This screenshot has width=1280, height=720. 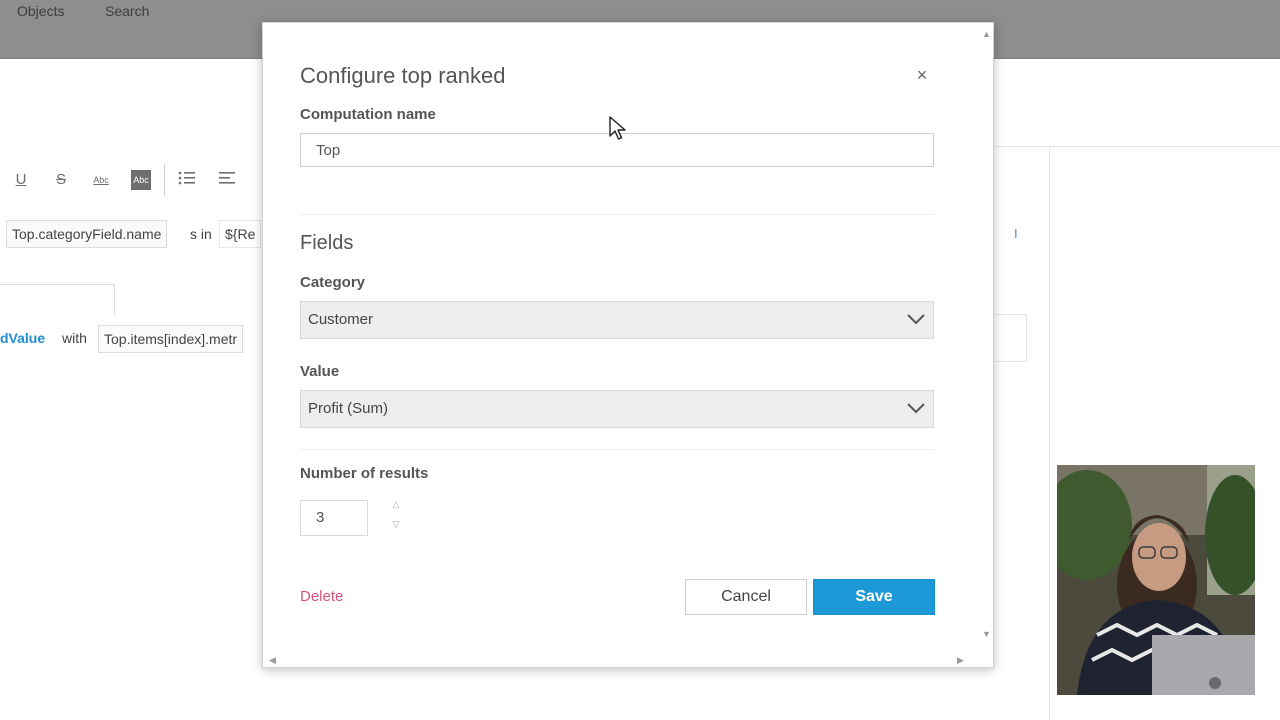 I want to click on delete-link: Delete, so click(x=321, y=596).